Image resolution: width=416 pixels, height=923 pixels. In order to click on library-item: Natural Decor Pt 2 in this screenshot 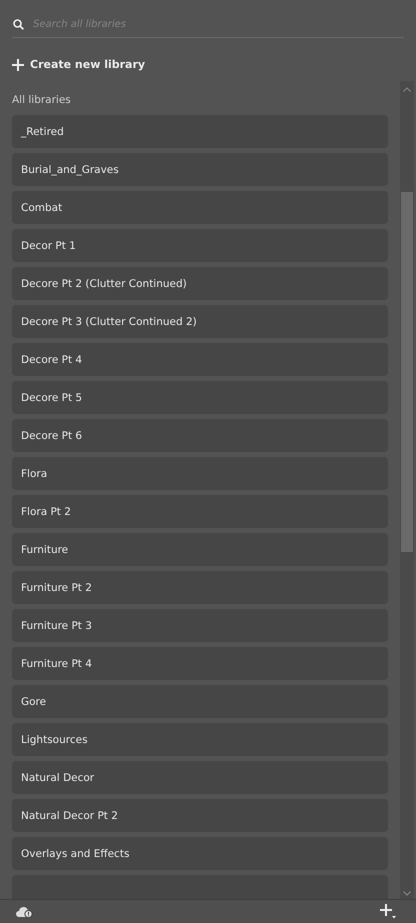, I will do `click(200, 815)`.